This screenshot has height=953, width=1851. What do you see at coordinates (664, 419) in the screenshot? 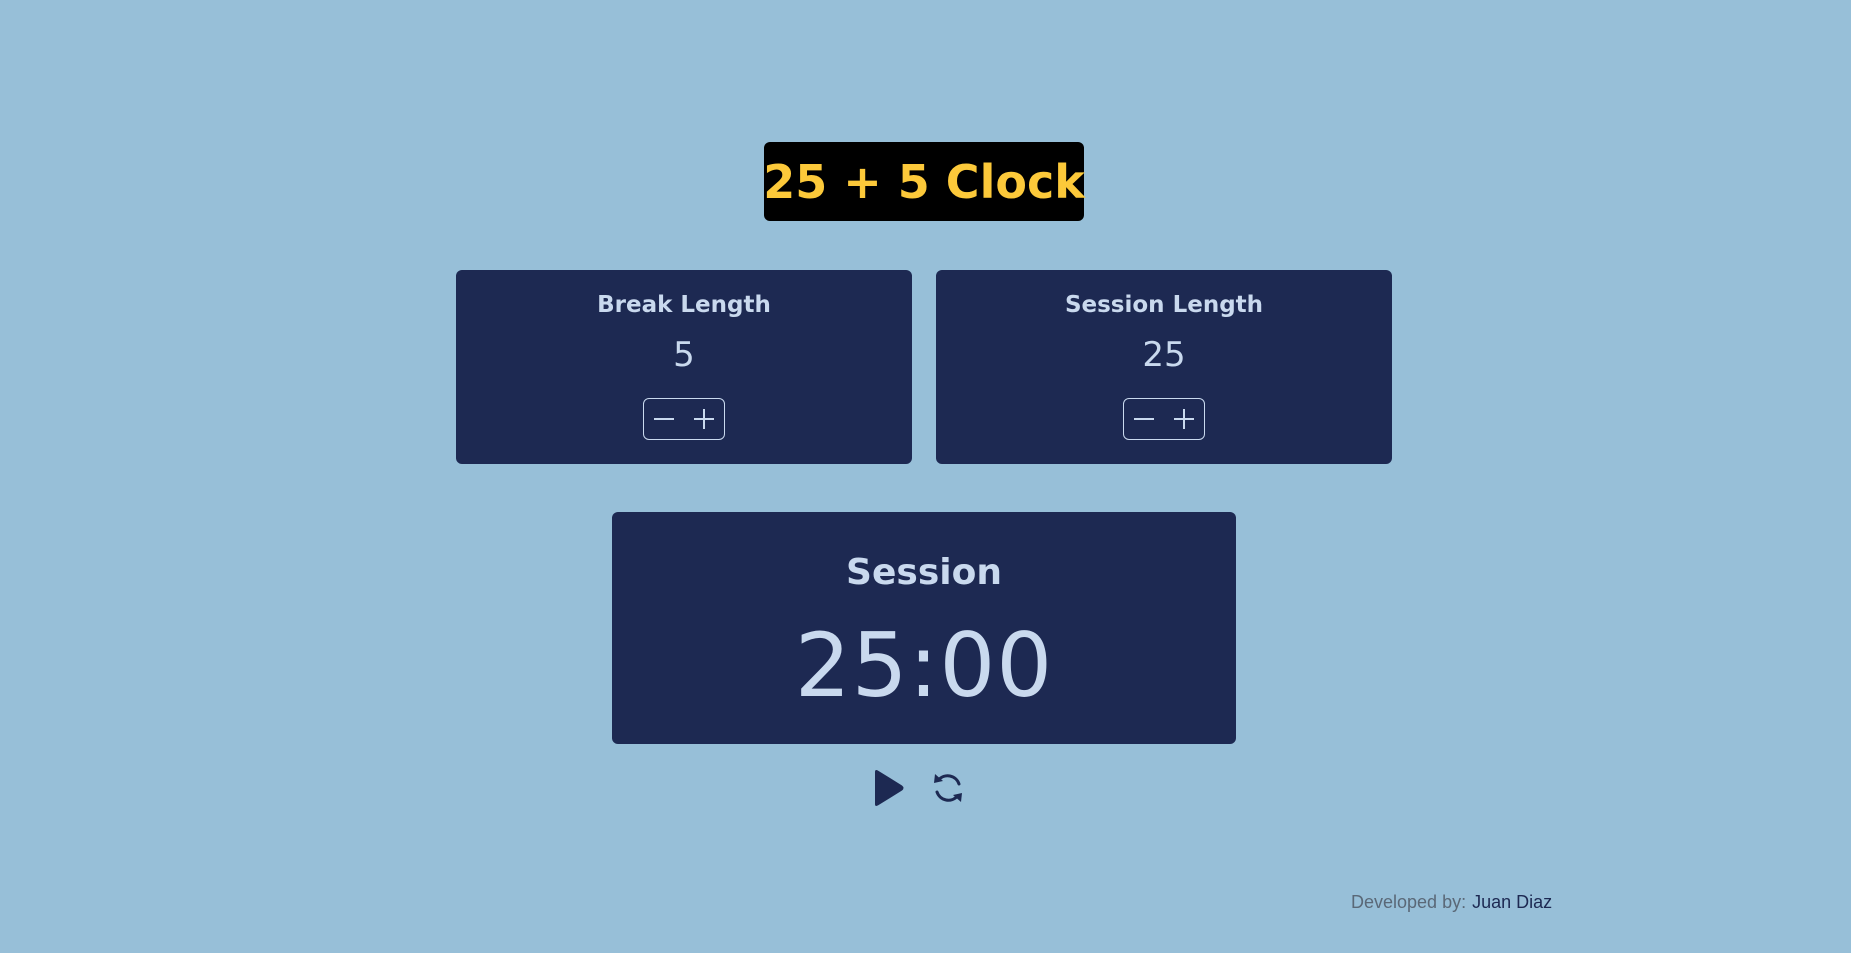
I see `break-decrement-button` at bounding box center [664, 419].